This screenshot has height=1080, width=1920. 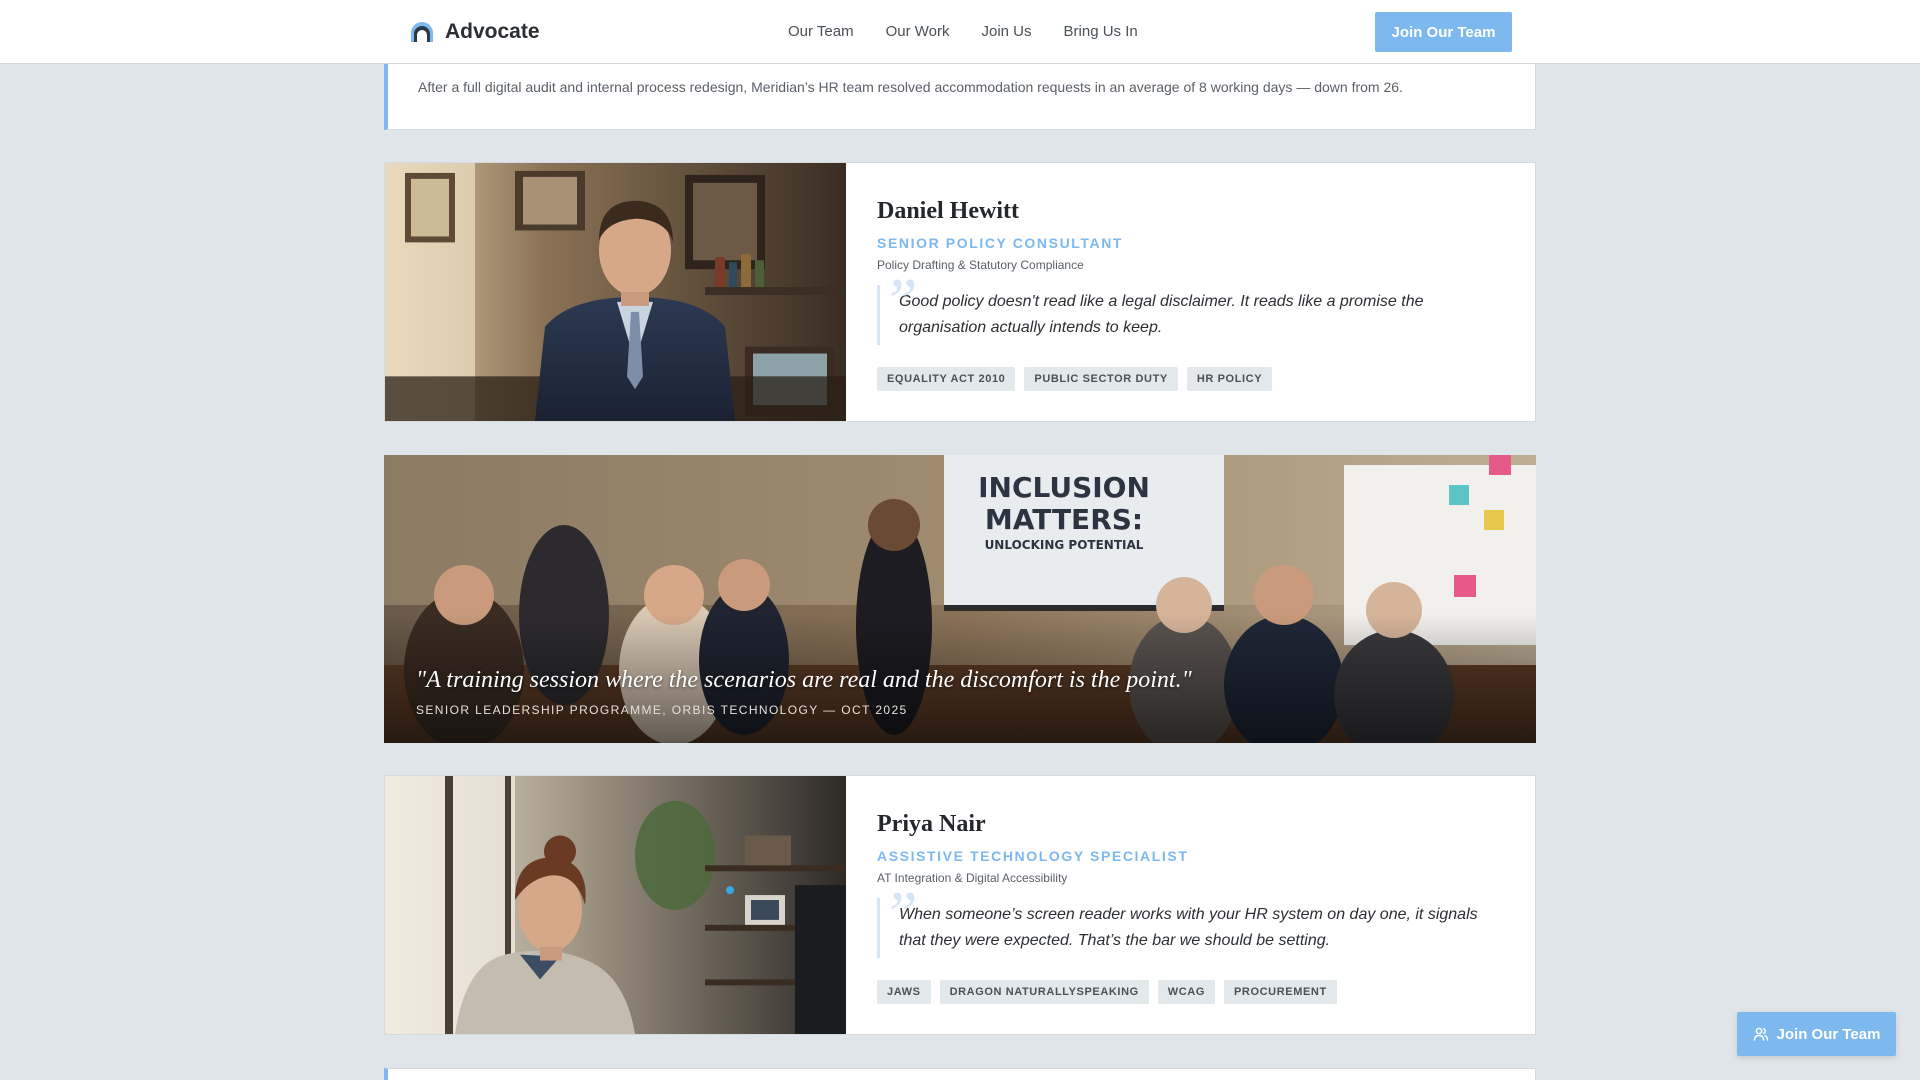 What do you see at coordinates (1101, 379) in the screenshot?
I see `profile-tag: PUBLIC SECTOR DUTY` at bounding box center [1101, 379].